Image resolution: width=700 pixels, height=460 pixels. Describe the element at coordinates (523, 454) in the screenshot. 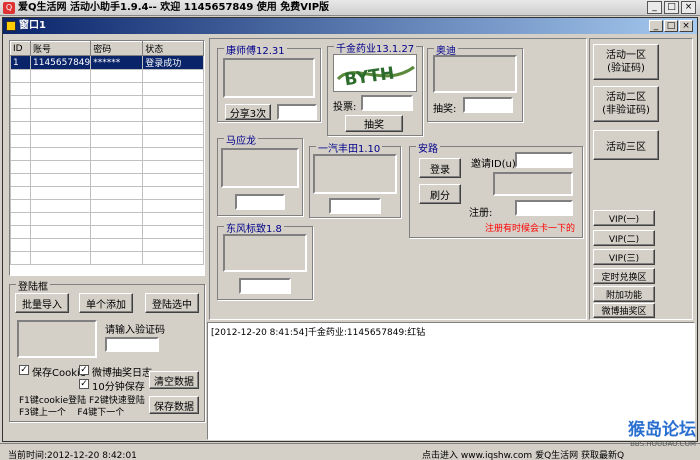

I see `website-link: 点击进入 www.iqshw.com 爱Q生活网 获取最新Q` at that location.